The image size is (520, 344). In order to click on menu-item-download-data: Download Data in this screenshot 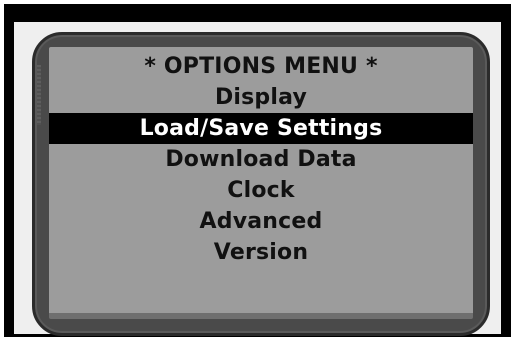, I will do `click(261, 159)`.